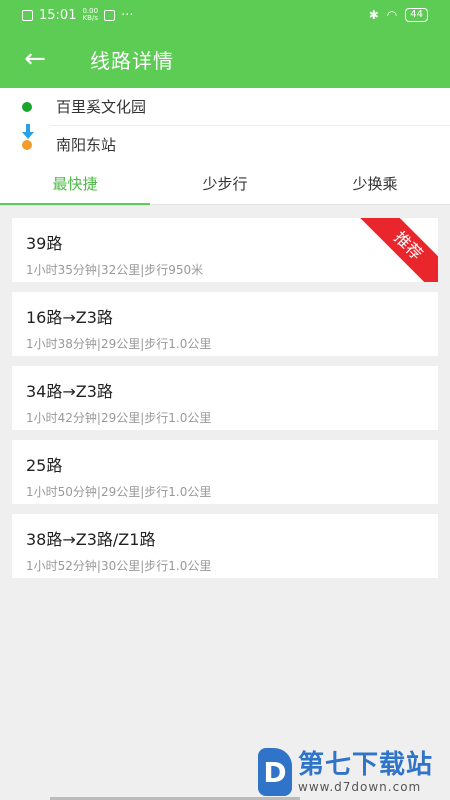 Image resolution: width=450 pixels, height=800 pixels. I want to click on route-name: 38路→Z3路/Z1路, so click(91, 539).